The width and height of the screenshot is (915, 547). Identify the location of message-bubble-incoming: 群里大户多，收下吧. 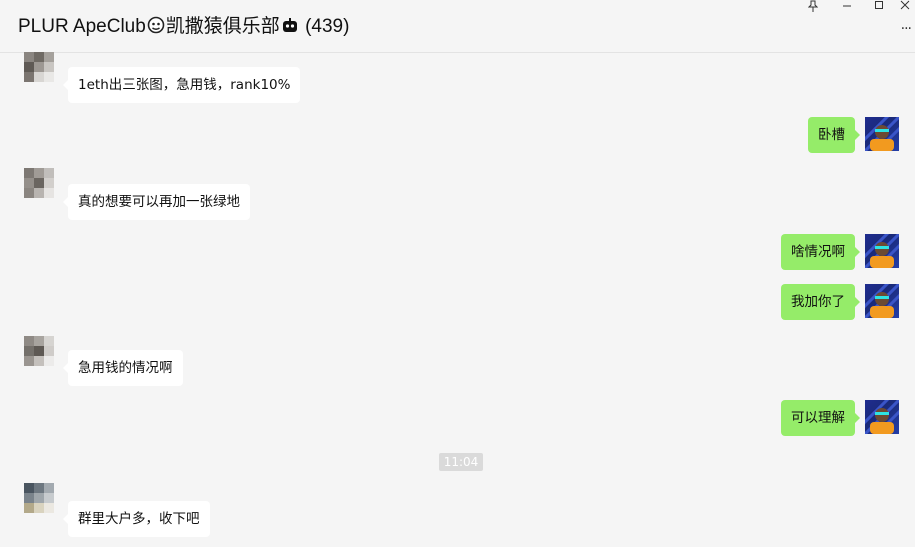
(136, 519).